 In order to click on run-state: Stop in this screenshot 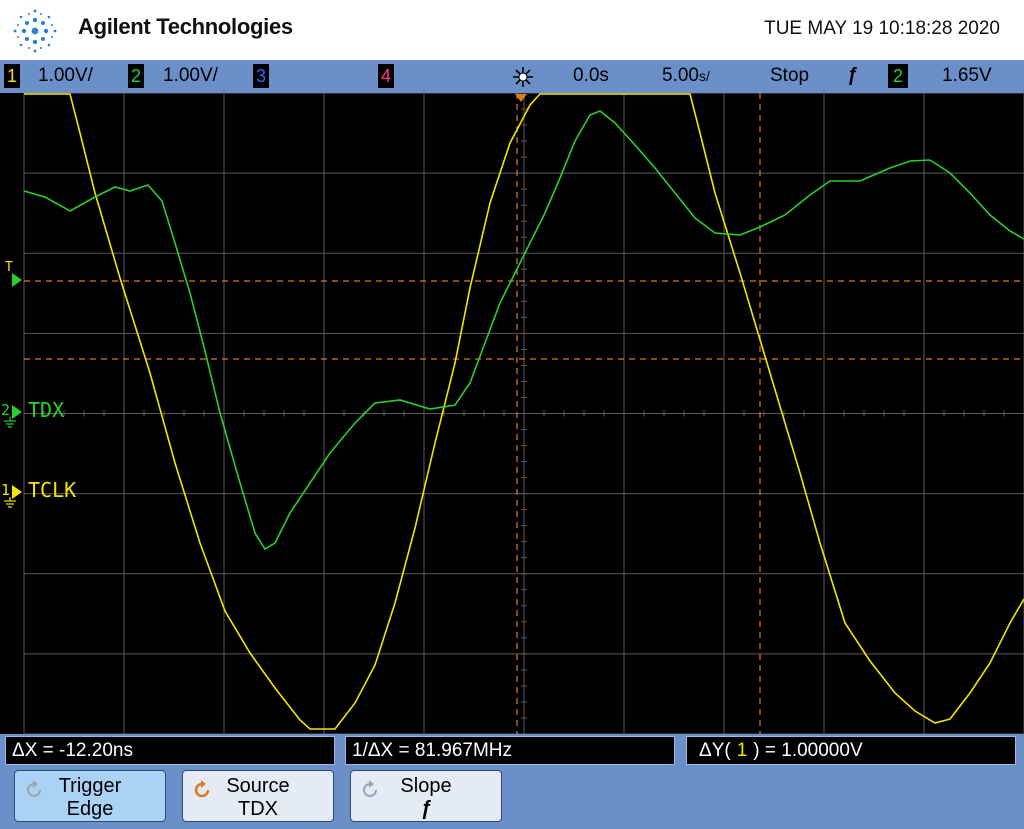, I will do `click(789, 76)`.